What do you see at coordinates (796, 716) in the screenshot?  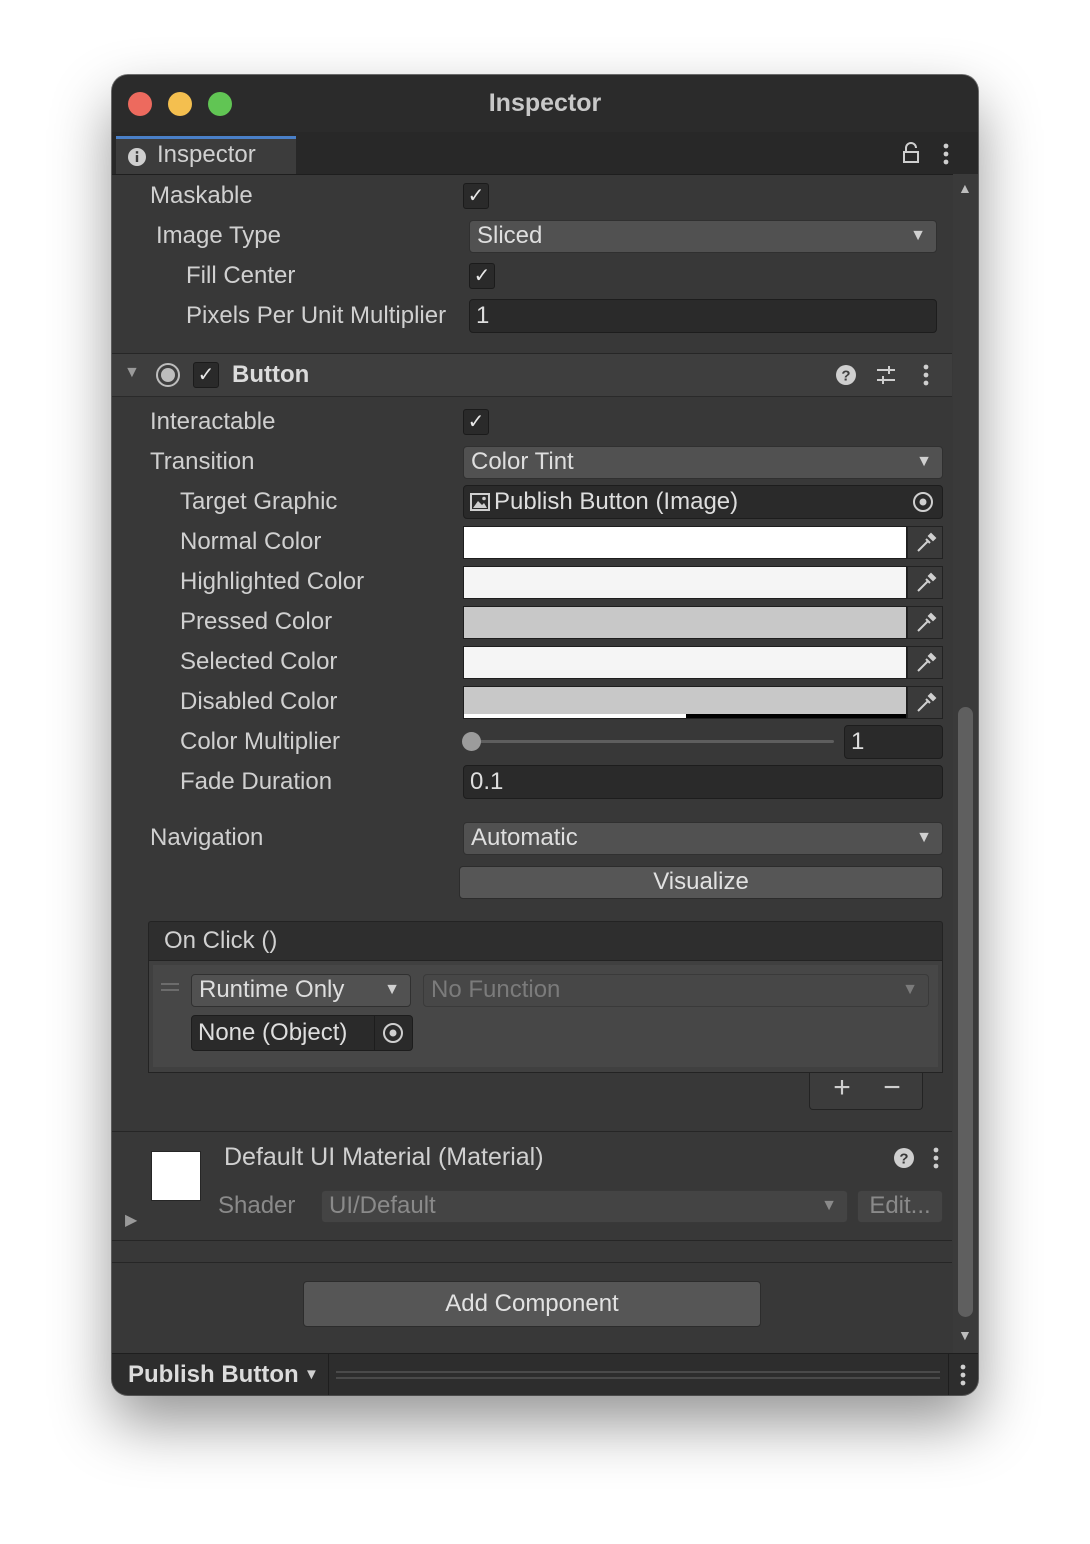 I see `alpha-bar-transparent` at bounding box center [796, 716].